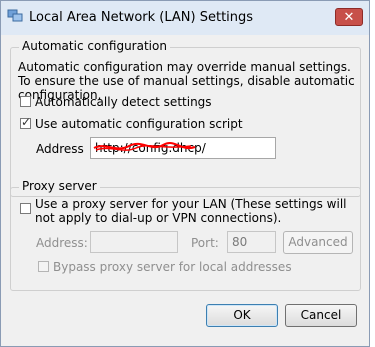 The image size is (375, 347). Describe the element at coordinates (141, 17) in the screenshot. I see `window-title: Local Area Network (LAN) Settings` at that location.